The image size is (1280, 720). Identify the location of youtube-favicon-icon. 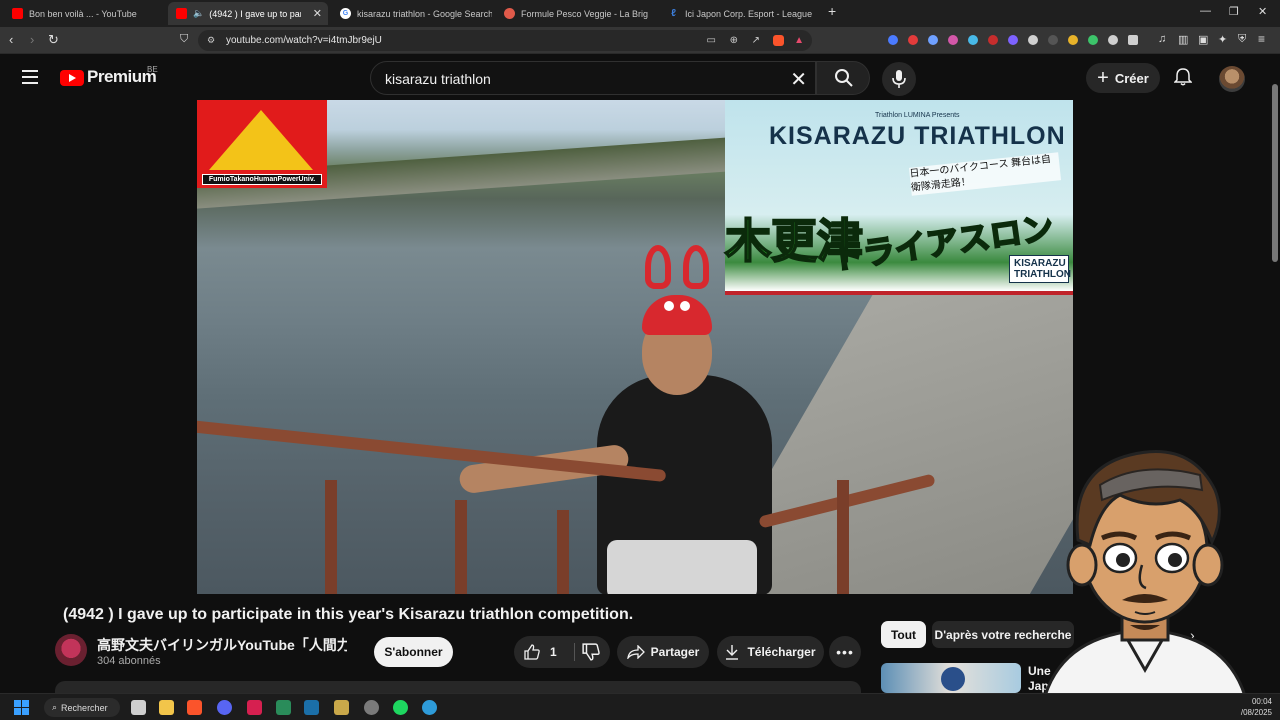
(17, 13).